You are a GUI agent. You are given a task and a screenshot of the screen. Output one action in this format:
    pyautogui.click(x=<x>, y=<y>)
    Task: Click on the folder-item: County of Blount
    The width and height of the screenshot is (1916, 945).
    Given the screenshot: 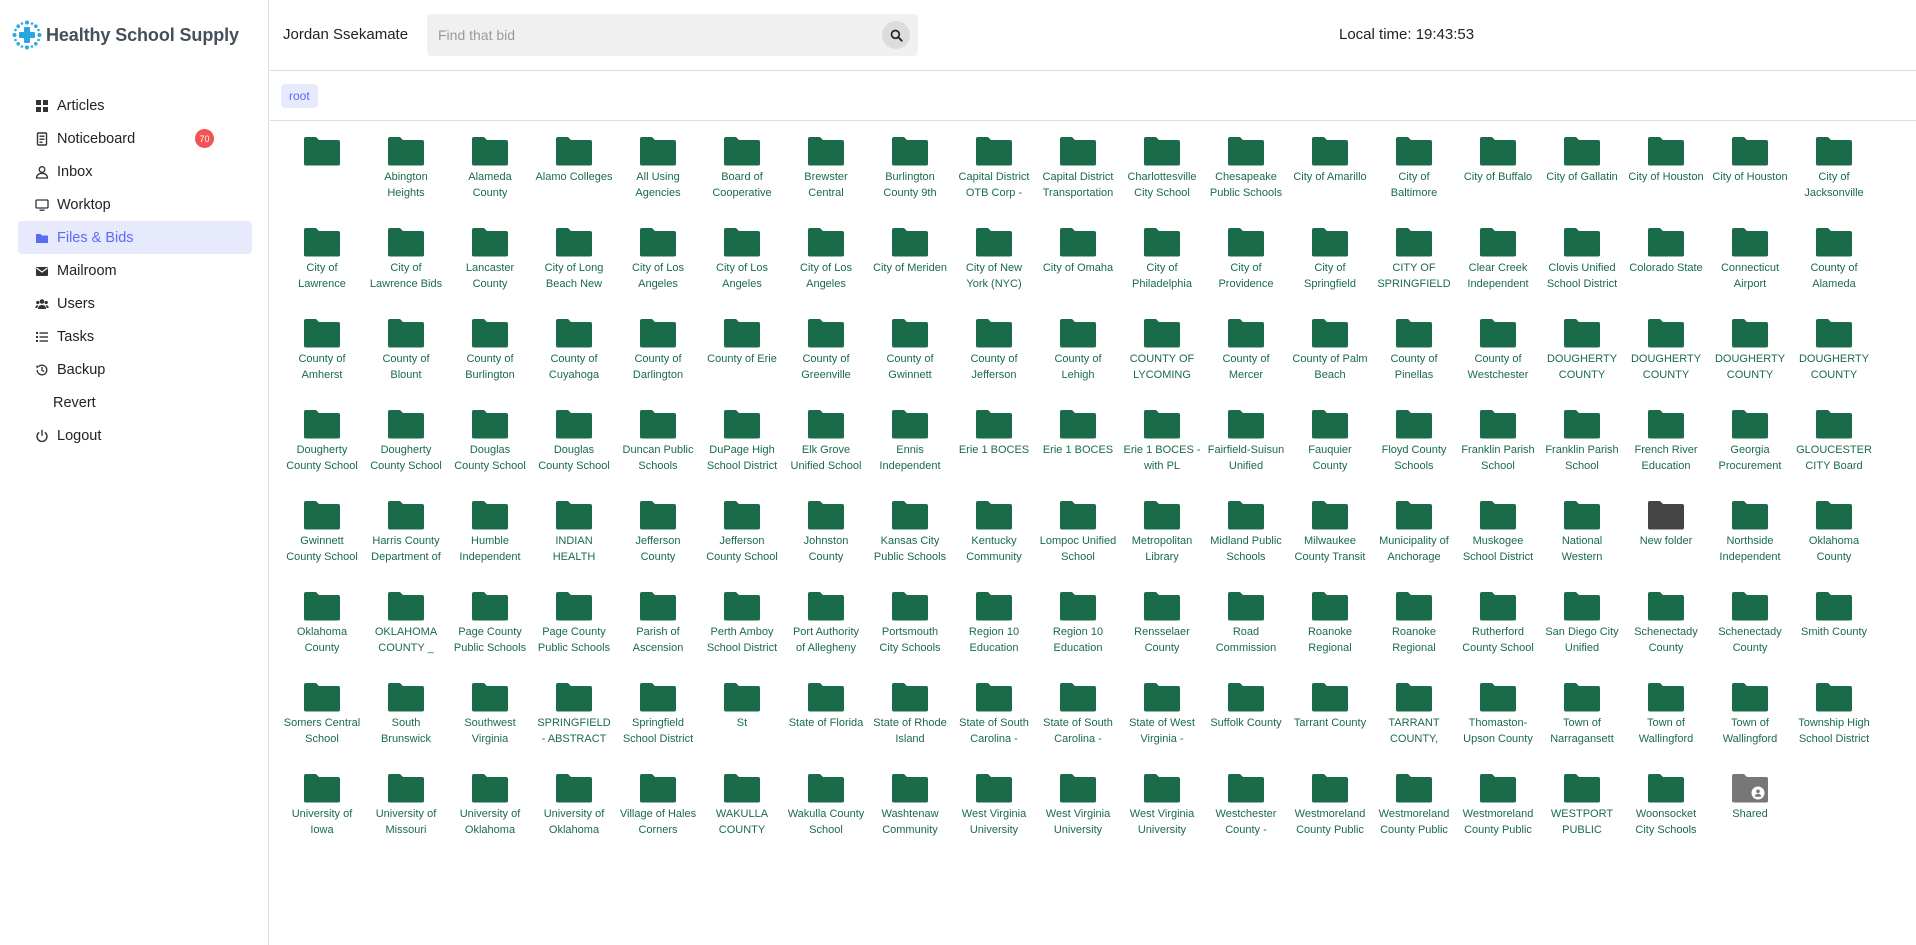 What is the action you would take?
    pyautogui.click(x=406, y=357)
    